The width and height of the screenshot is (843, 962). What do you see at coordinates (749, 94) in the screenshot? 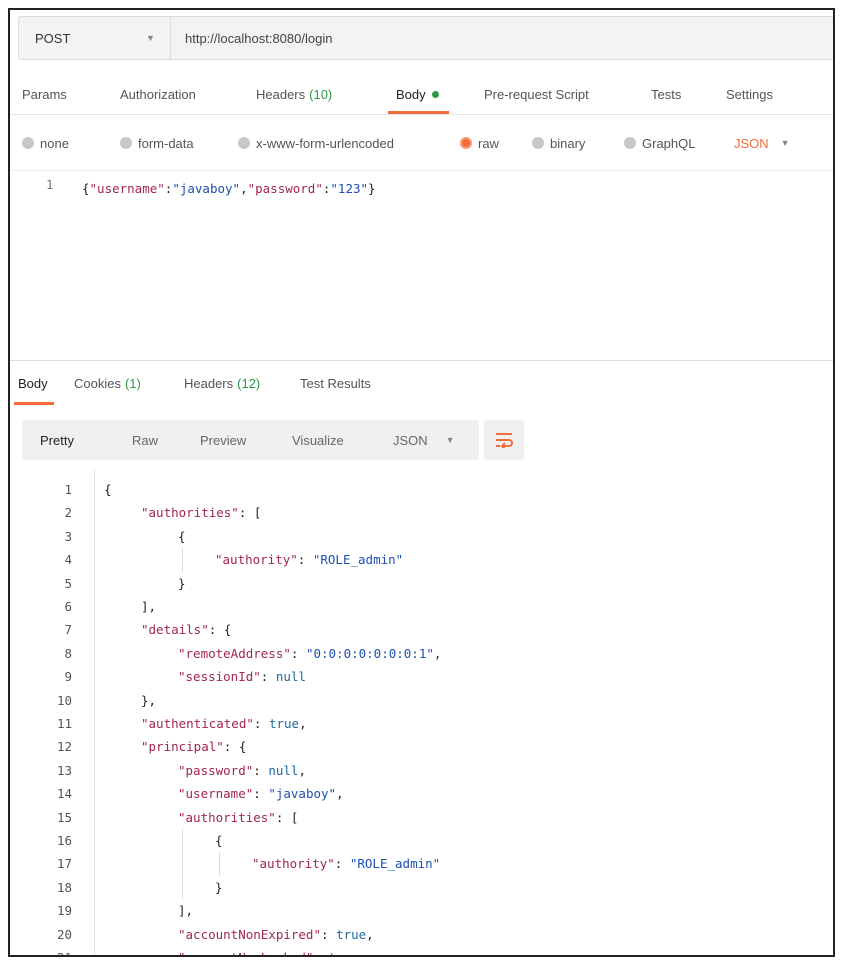
I see `tab-settings: Settings` at bounding box center [749, 94].